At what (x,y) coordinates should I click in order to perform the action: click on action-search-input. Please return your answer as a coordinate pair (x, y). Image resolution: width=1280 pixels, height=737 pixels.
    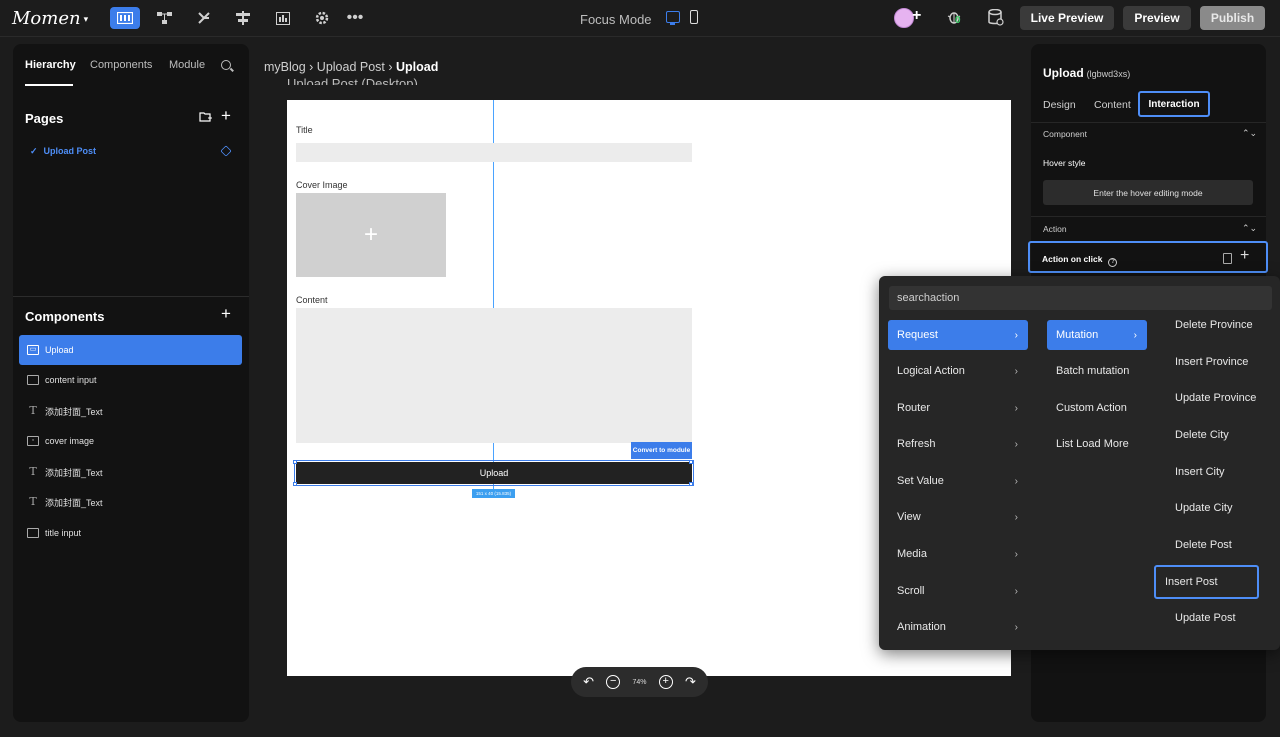
    Looking at the image, I should click on (1080, 298).